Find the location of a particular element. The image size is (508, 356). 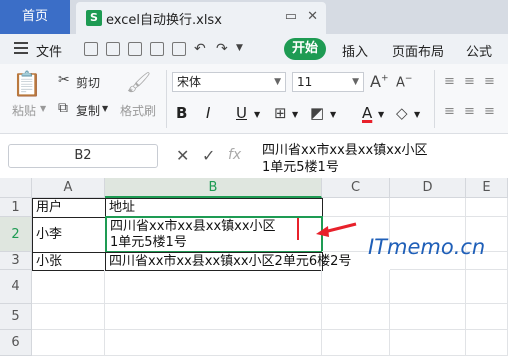

cell-d4 is located at coordinates (428, 287).